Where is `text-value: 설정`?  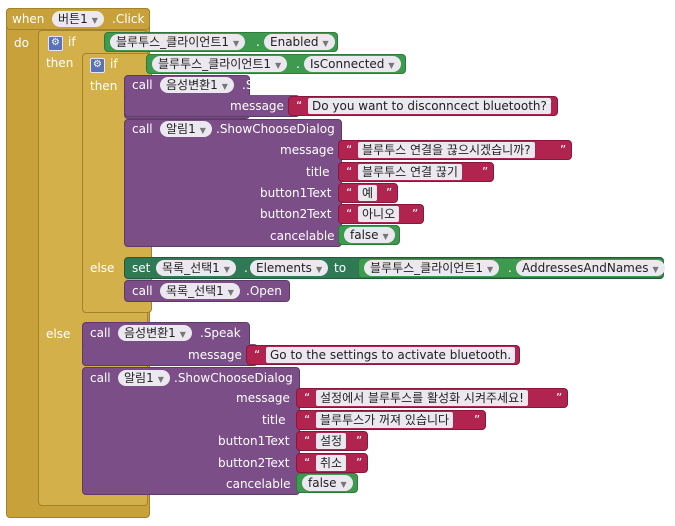 text-value: 설정 is located at coordinates (331, 441).